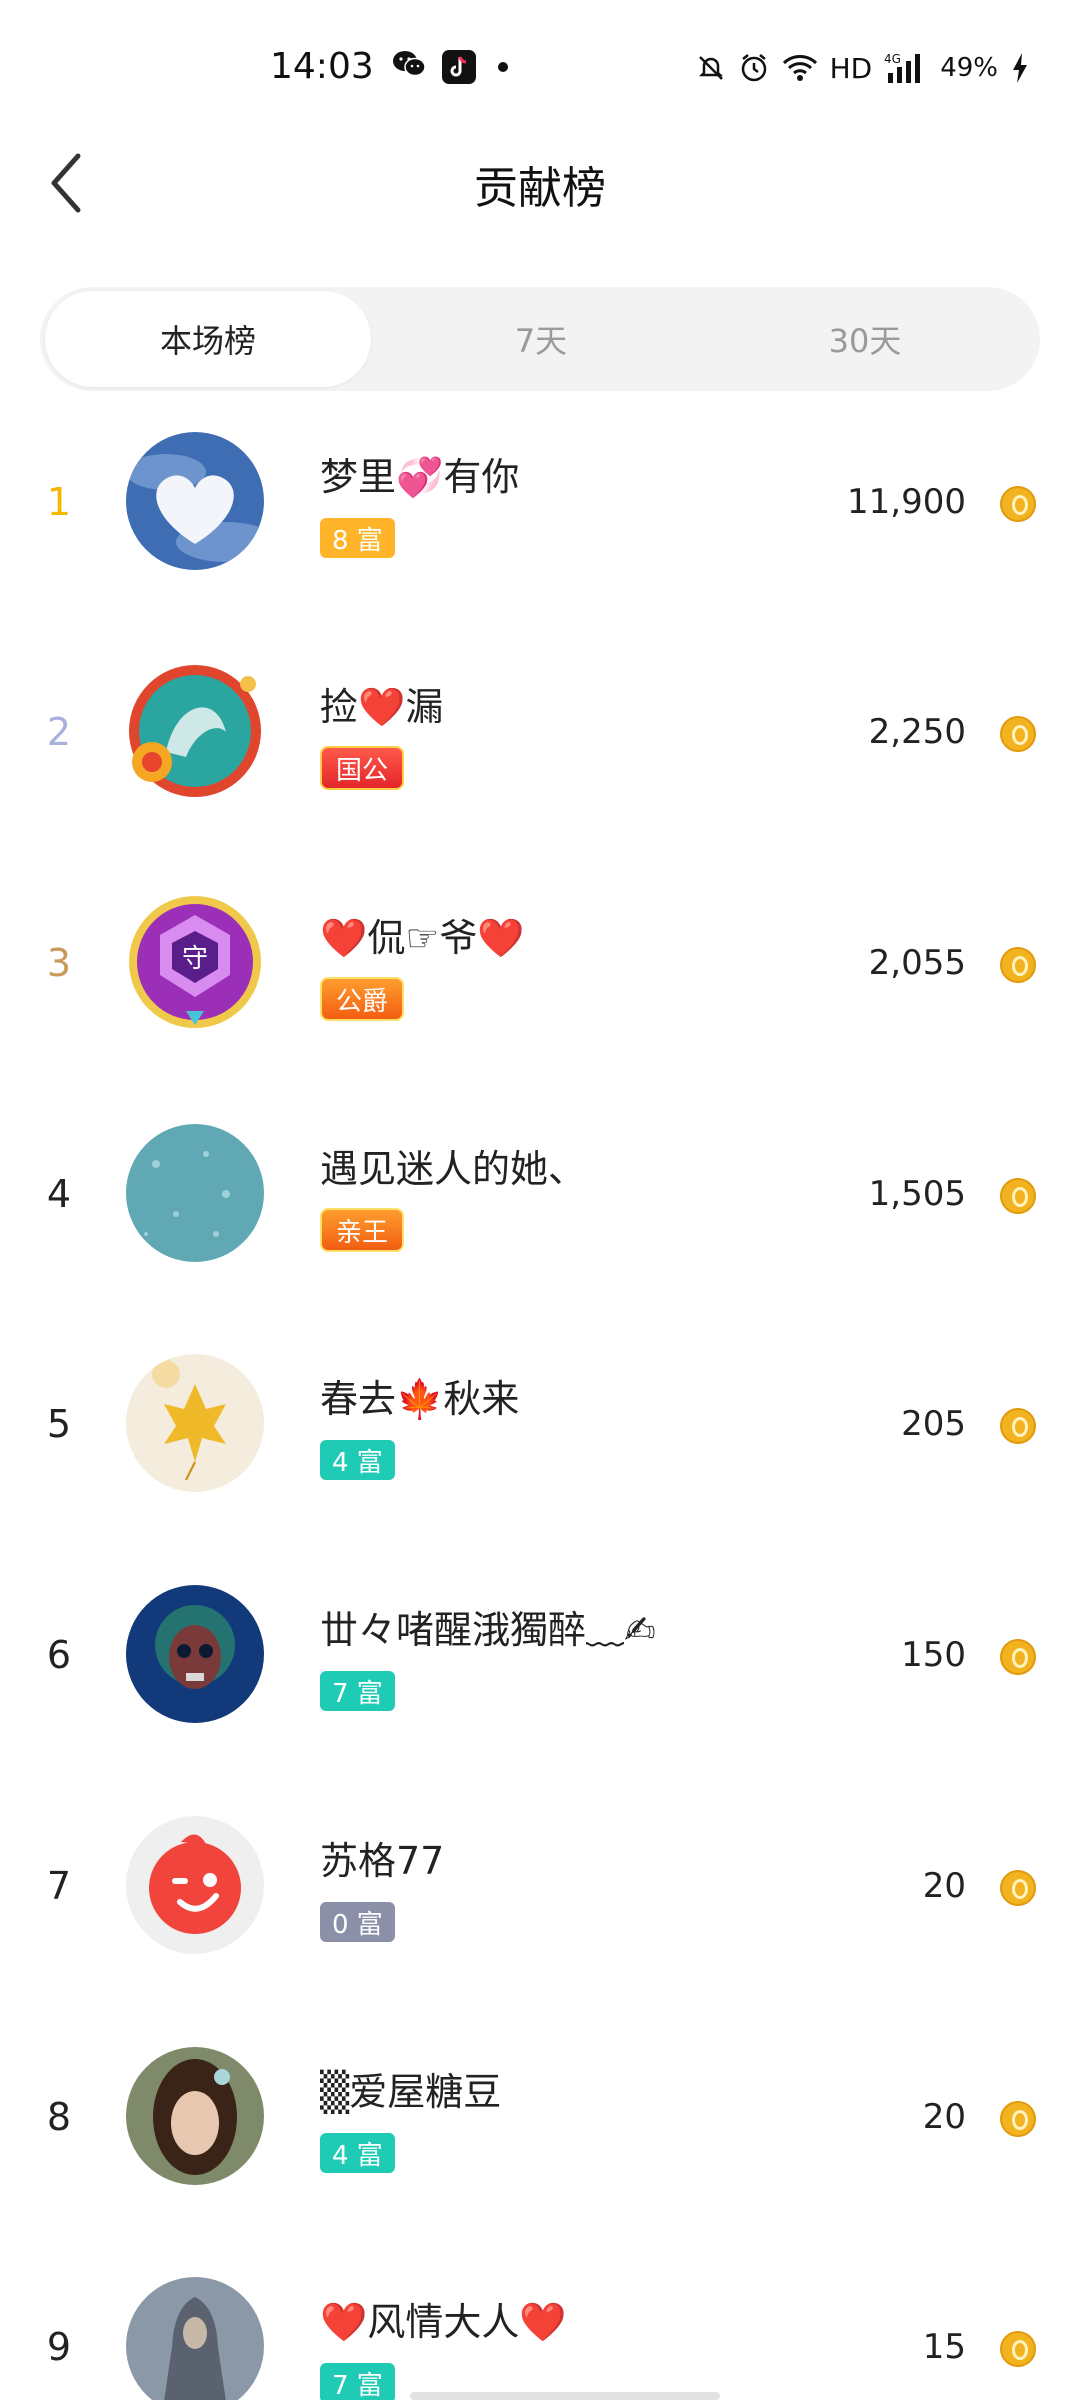 The image size is (1080, 2400). I want to click on rank-number: 5, so click(59, 1424).